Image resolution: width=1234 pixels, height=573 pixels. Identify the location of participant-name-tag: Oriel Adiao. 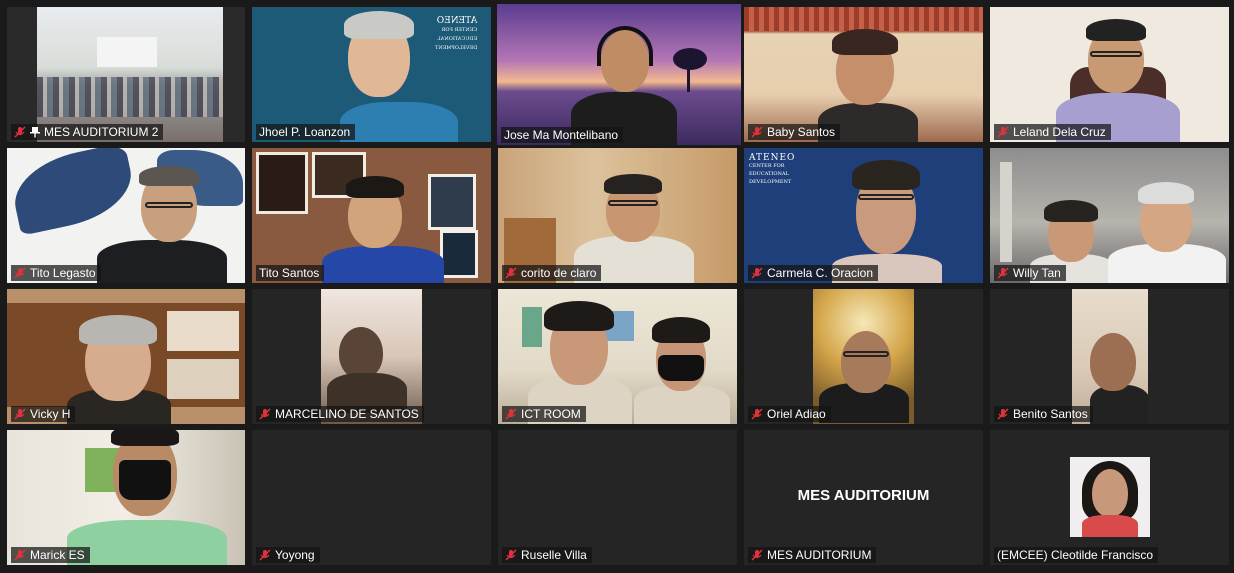
(789, 414).